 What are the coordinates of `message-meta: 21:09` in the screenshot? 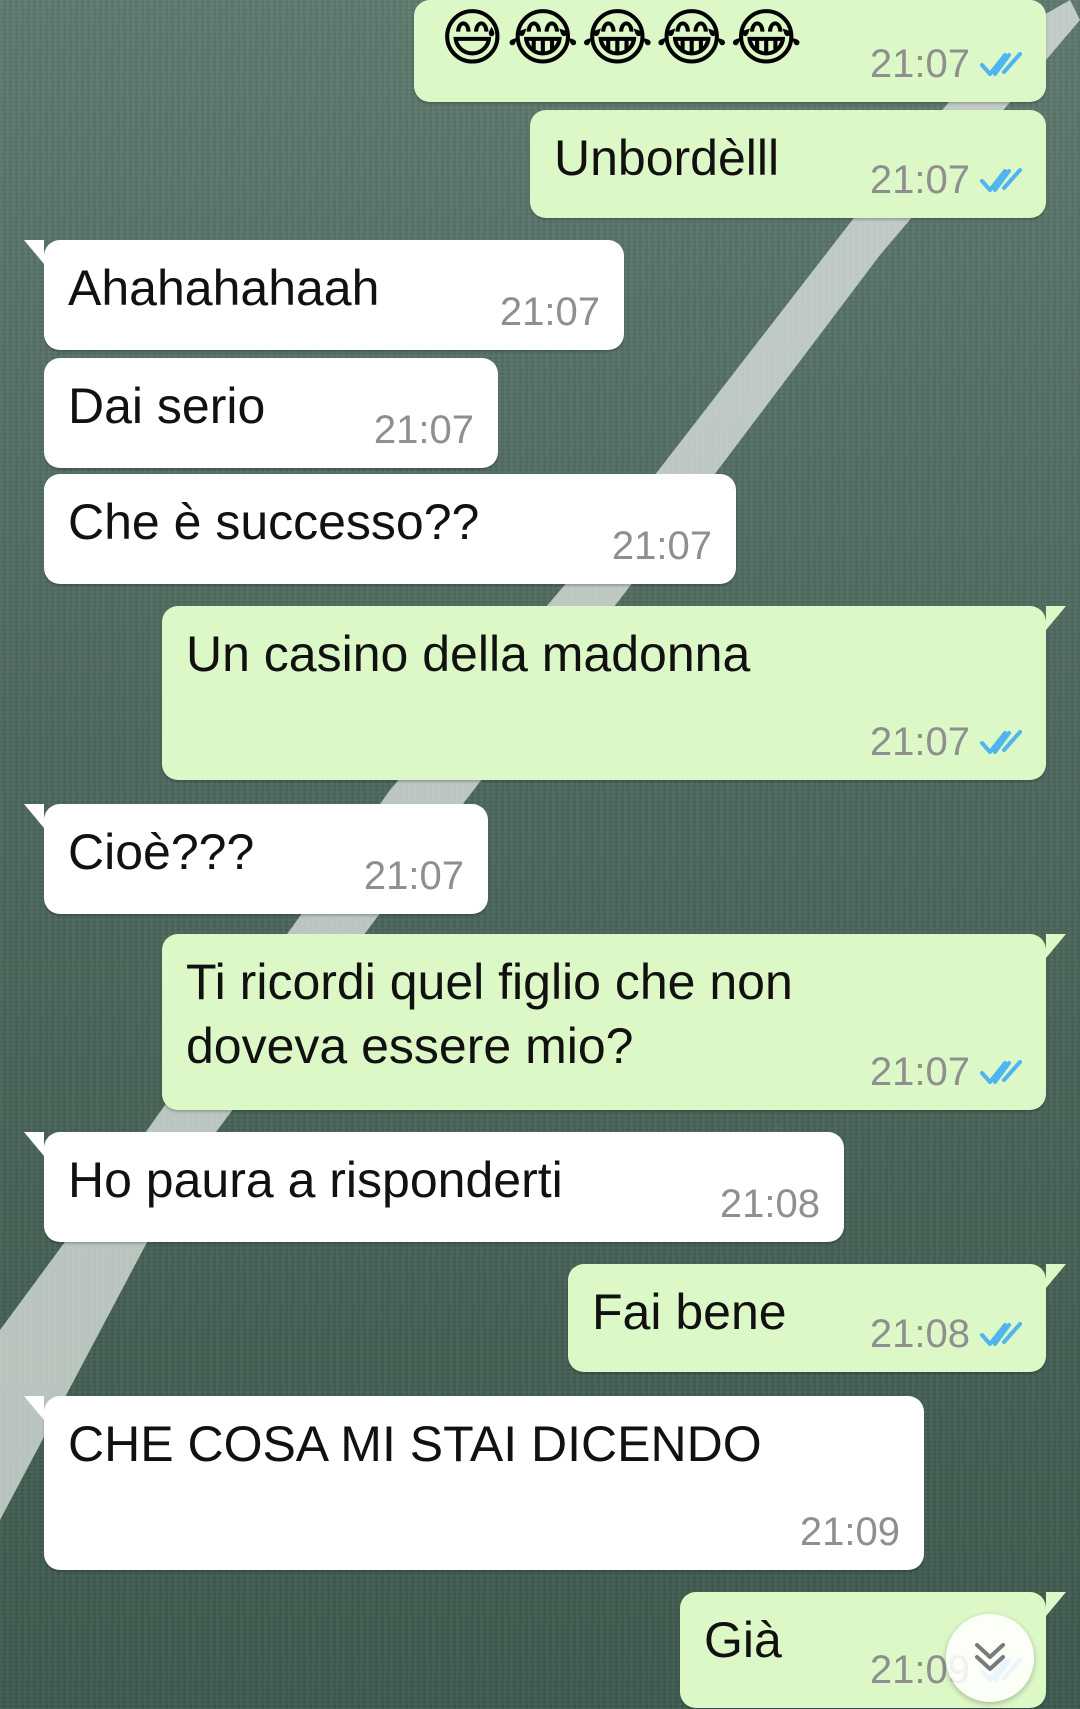 It's located at (850, 1532).